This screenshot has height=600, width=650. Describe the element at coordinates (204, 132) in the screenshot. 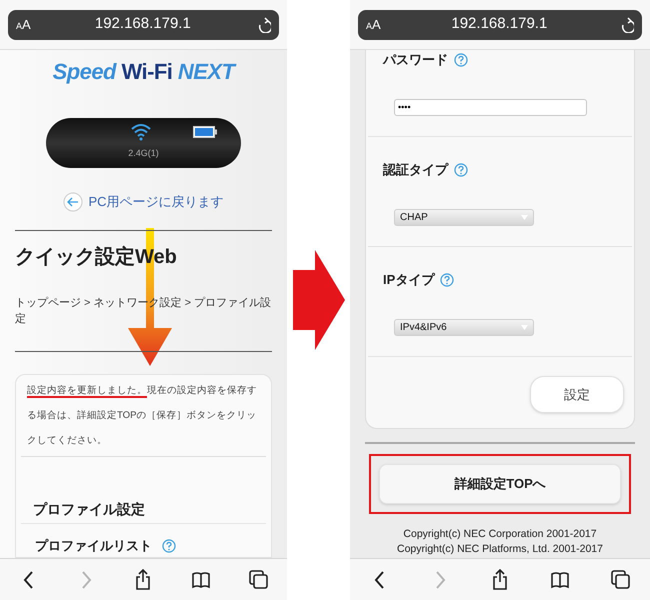

I see `battery-icon` at that location.